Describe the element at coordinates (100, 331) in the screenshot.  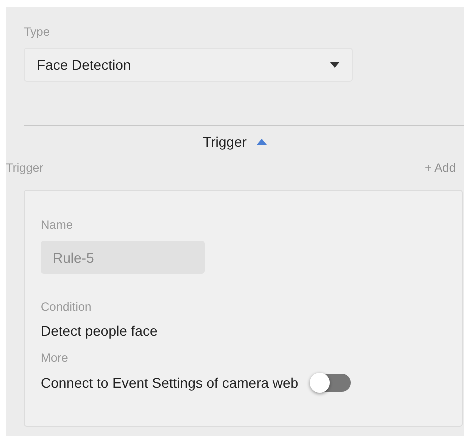
I see `condition-text: Detect people face` at that location.